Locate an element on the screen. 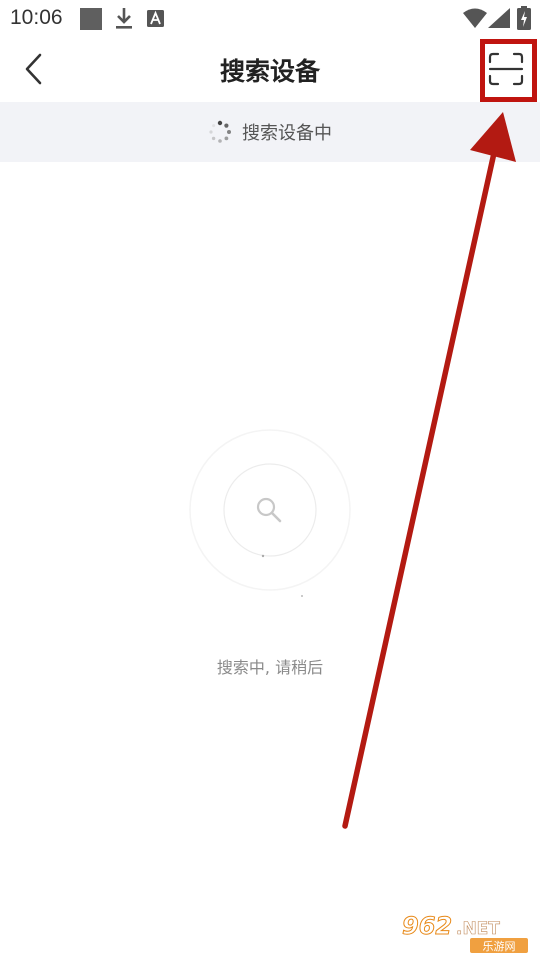 The image size is (540, 960). svg-text: 乐游网 is located at coordinates (499, 946).